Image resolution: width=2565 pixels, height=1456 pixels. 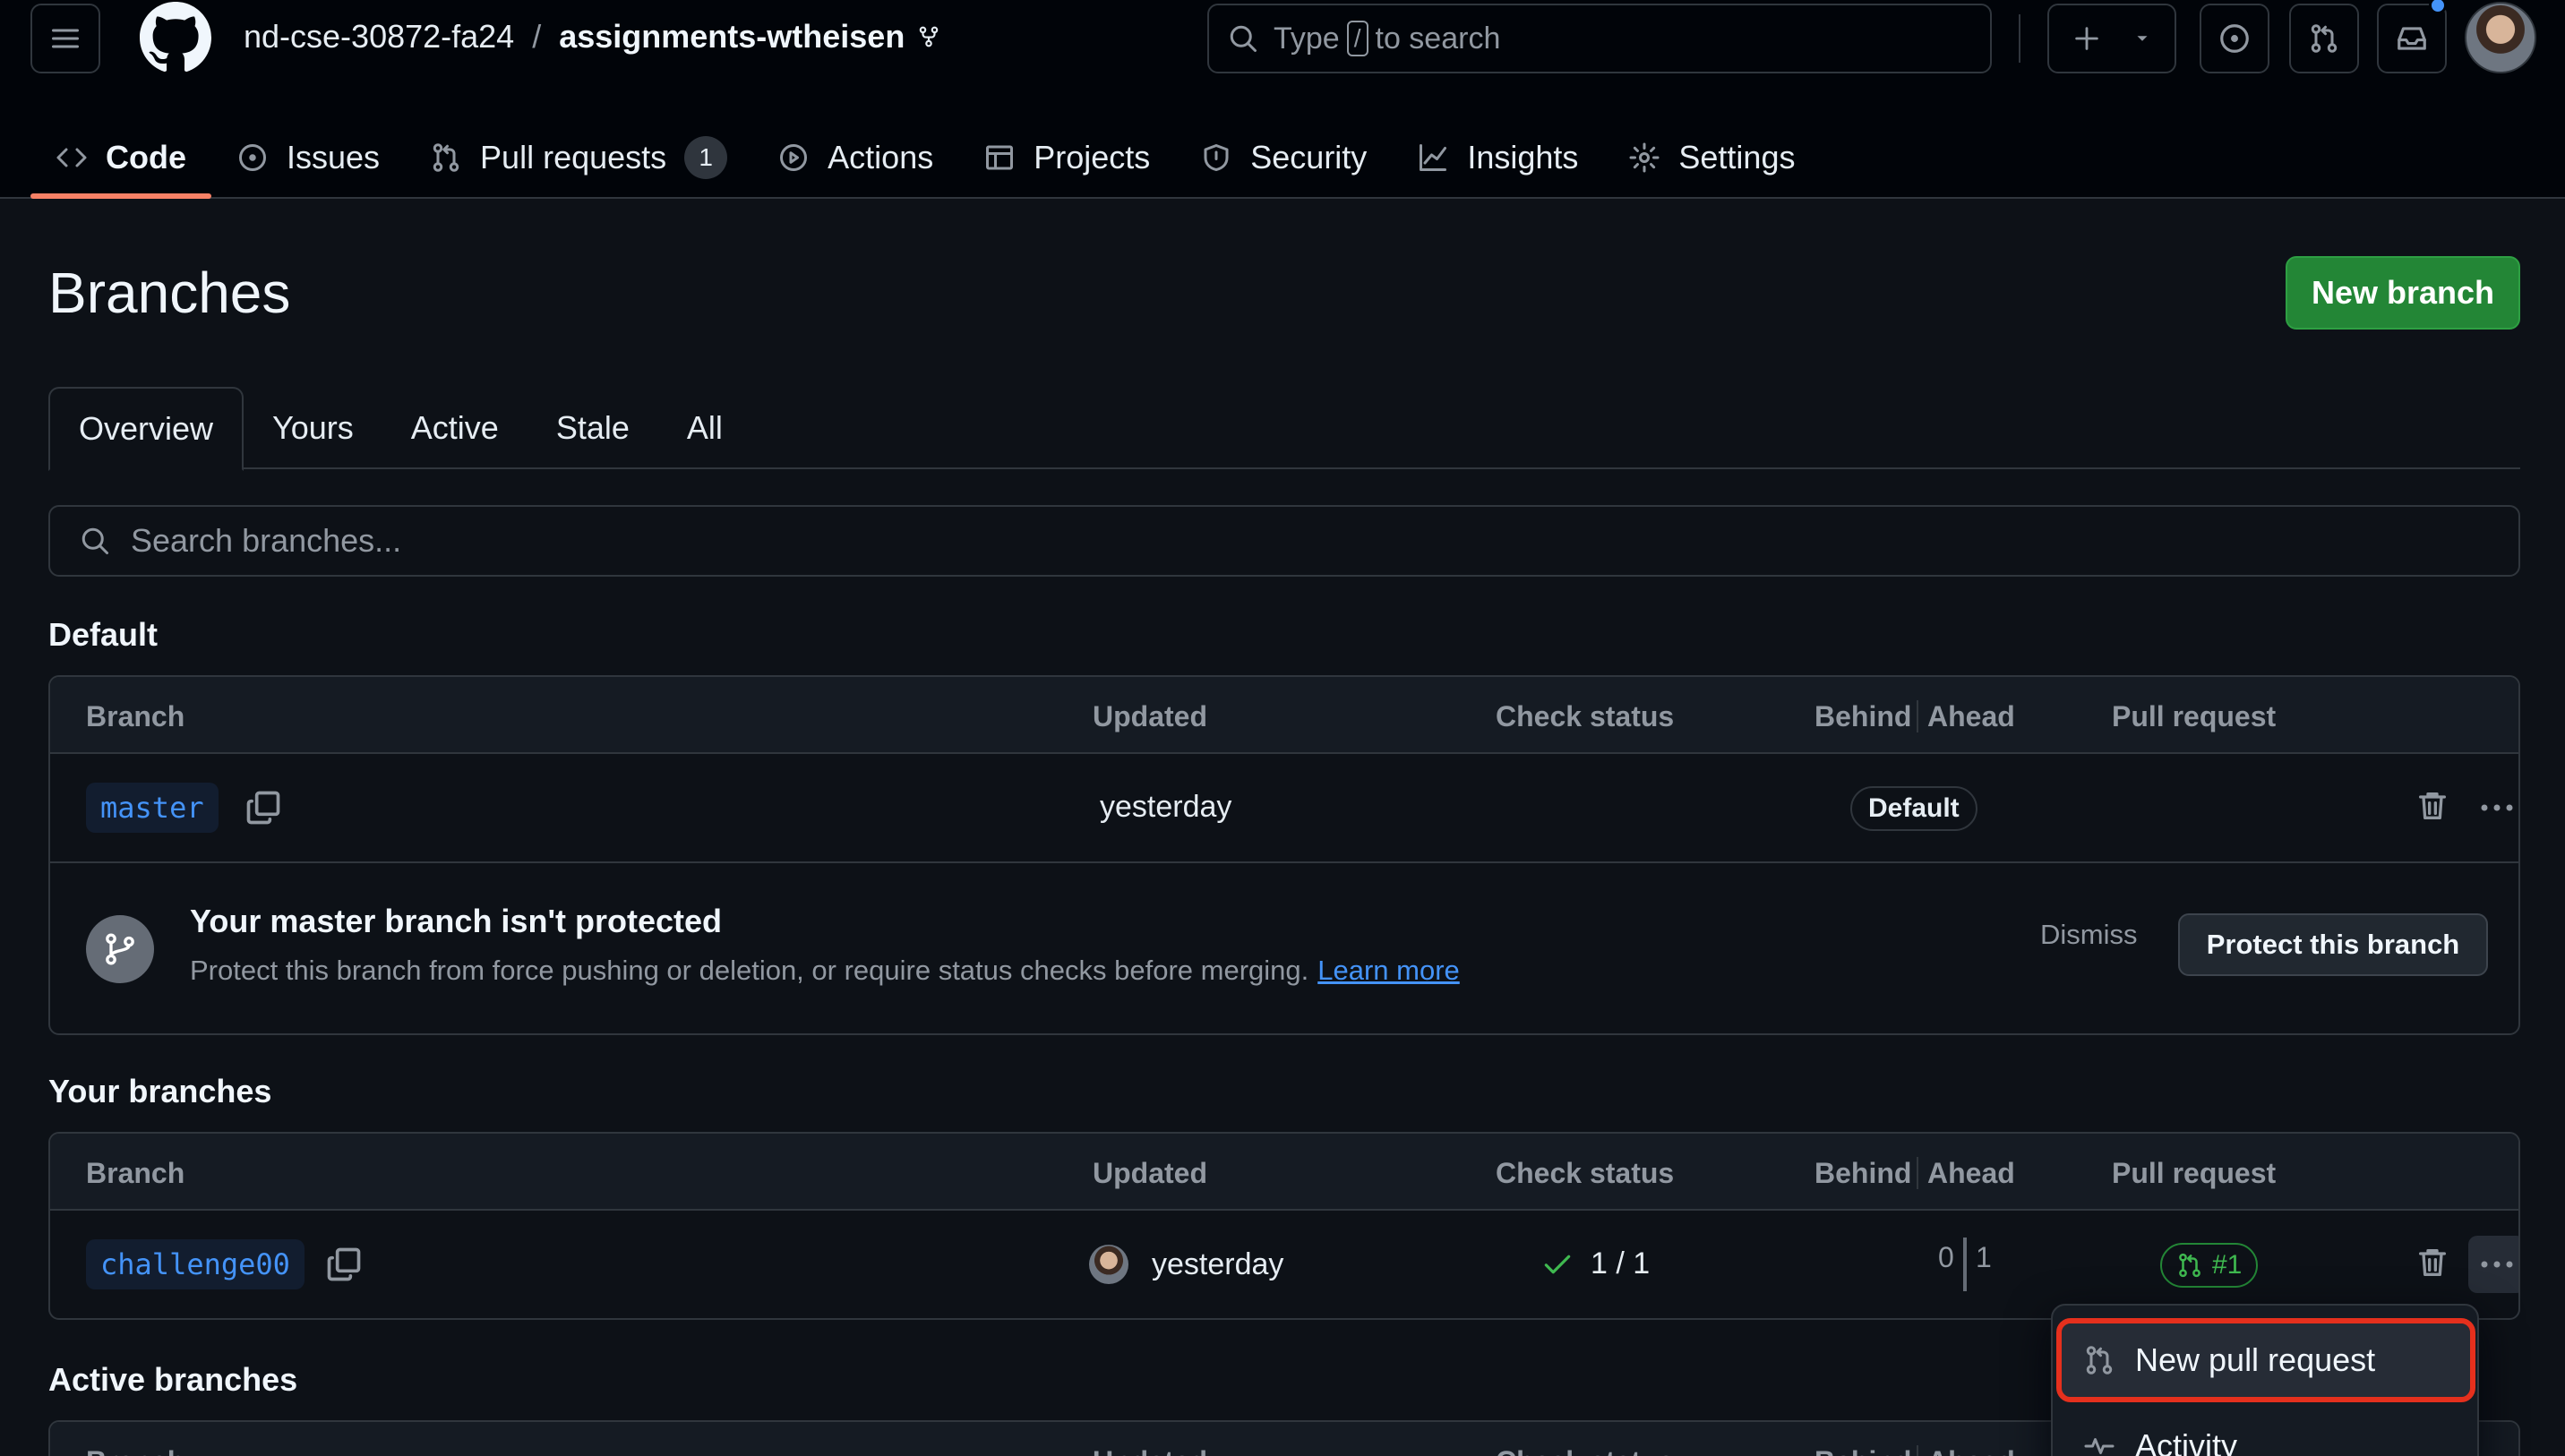 I want to click on menu-item-activity: Activity, so click(x=2266, y=1432).